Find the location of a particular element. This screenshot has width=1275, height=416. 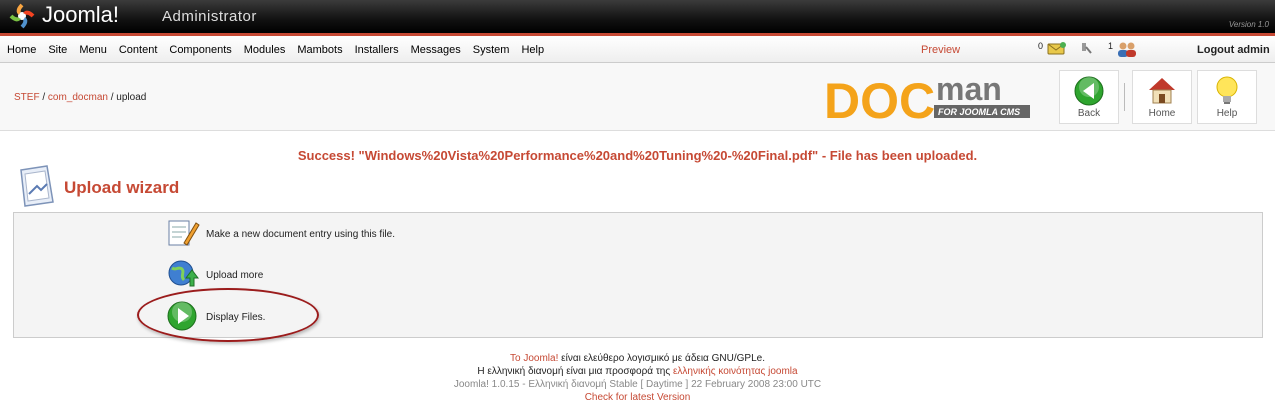

breadcrumb-com-docman: com_docman is located at coordinates (78, 97).